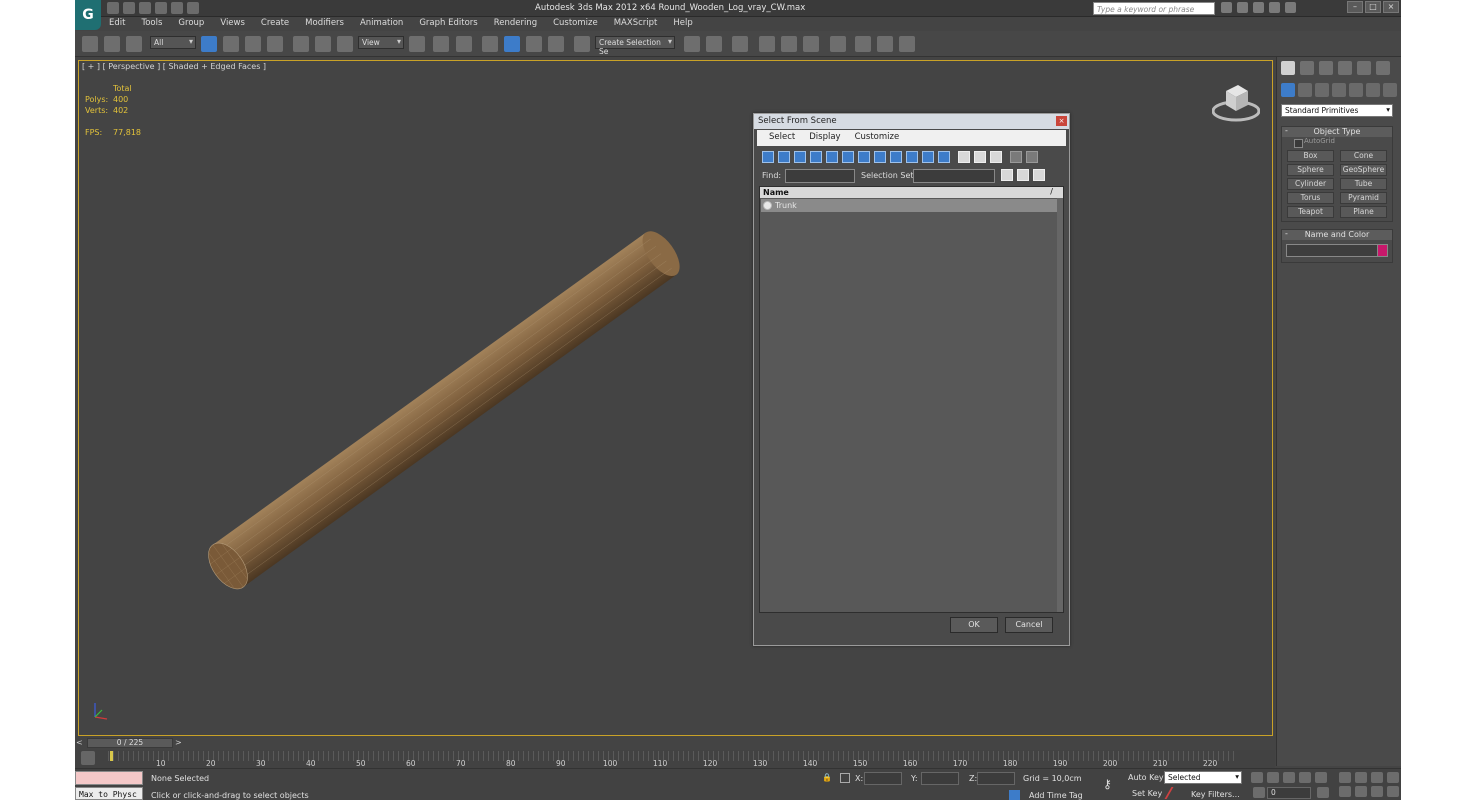 This screenshot has height=800, width=1480. I want to click on previous-key-icon, so click(1273, 777).